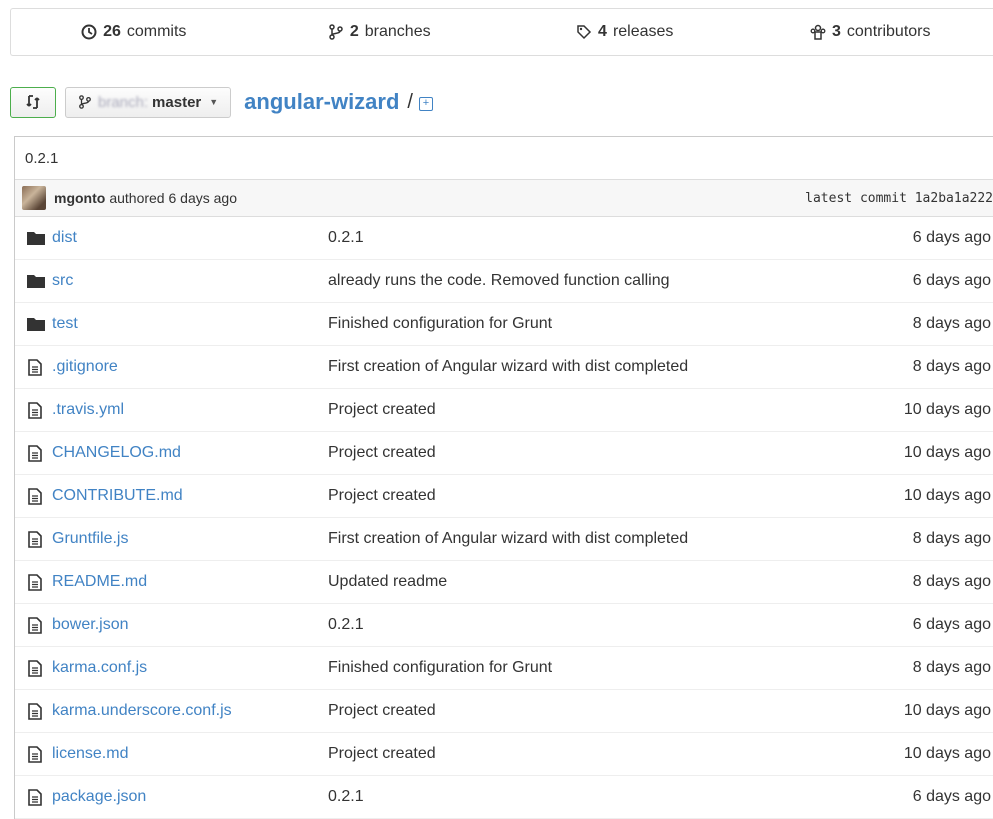  Describe the element at coordinates (504, 410) in the screenshot. I see `file-row: .travis.yml Project created 10 days ago` at that location.